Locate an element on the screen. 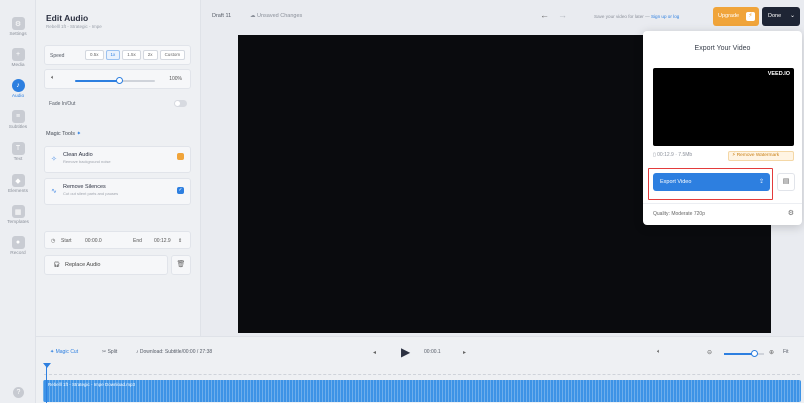 The height and width of the screenshot is (403, 804). volume-slider-thumb is located at coordinates (119, 80).